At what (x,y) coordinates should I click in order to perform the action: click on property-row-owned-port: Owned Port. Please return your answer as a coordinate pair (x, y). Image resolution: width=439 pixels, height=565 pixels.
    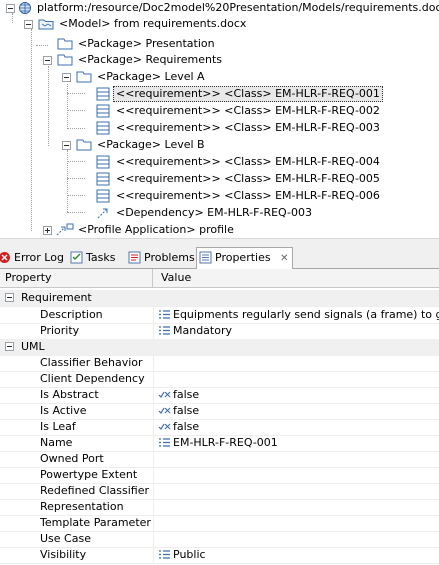
    Looking at the image, I should click on (219, 459).